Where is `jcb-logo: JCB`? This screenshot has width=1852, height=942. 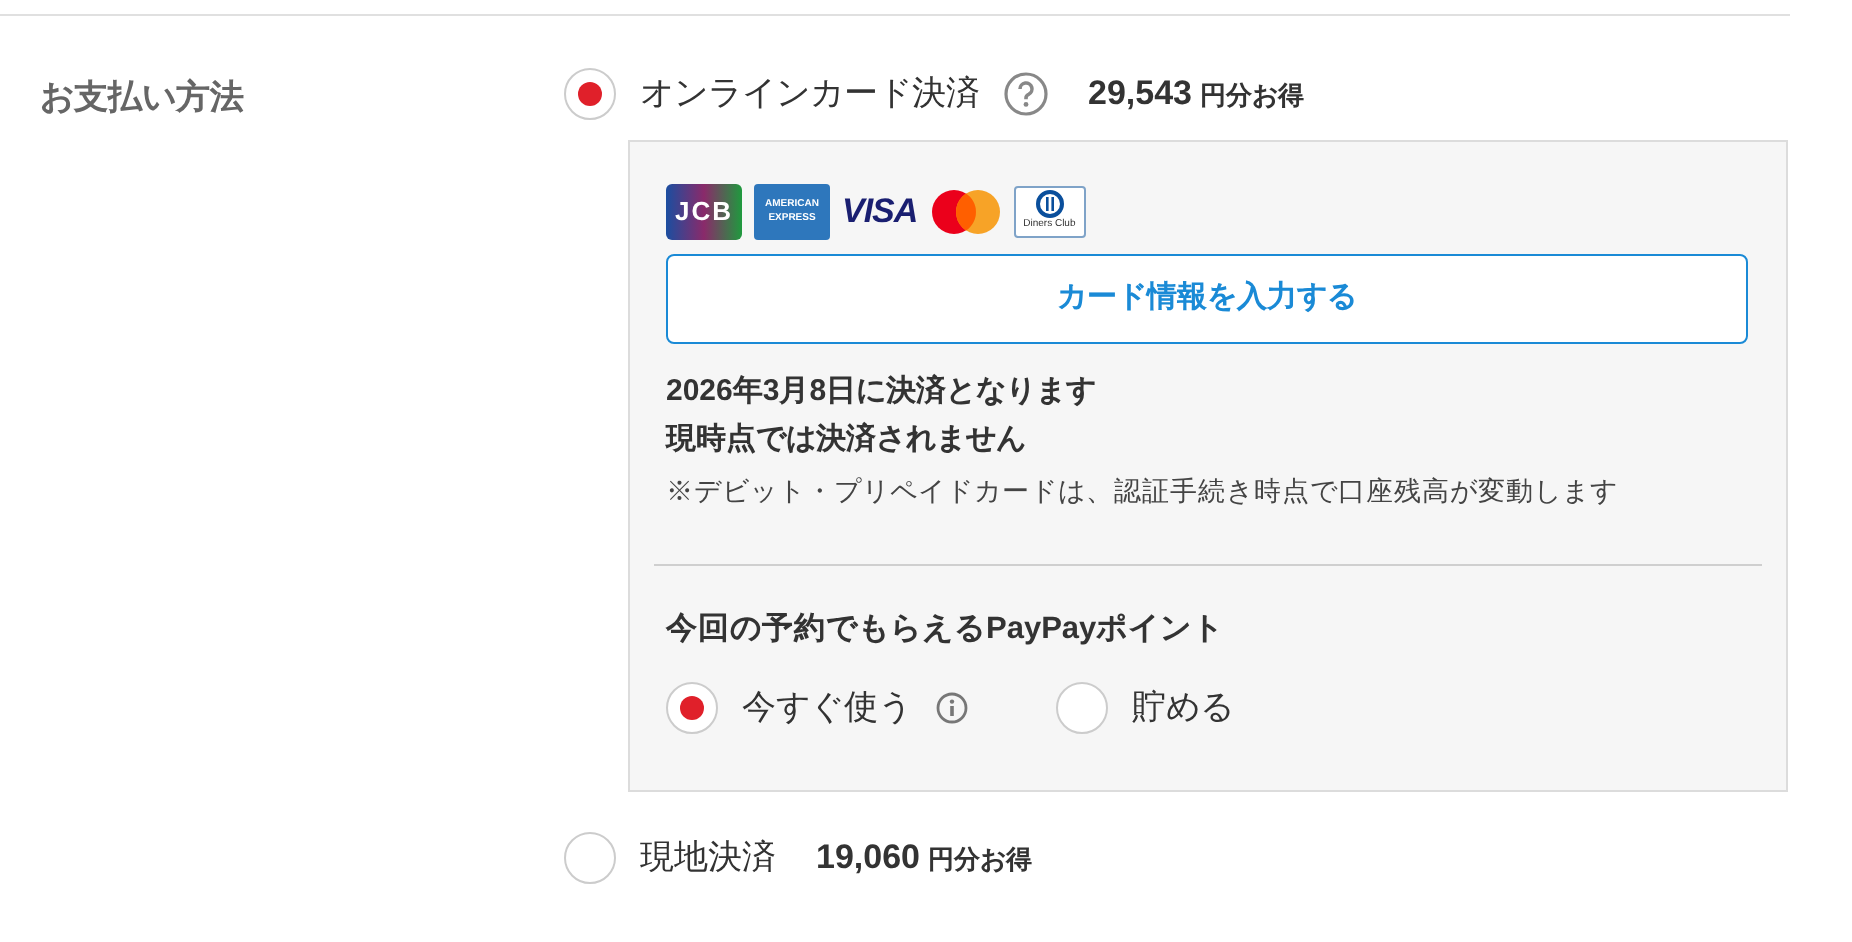 jcb-logo: JCB is located at coordinates (704, 212).